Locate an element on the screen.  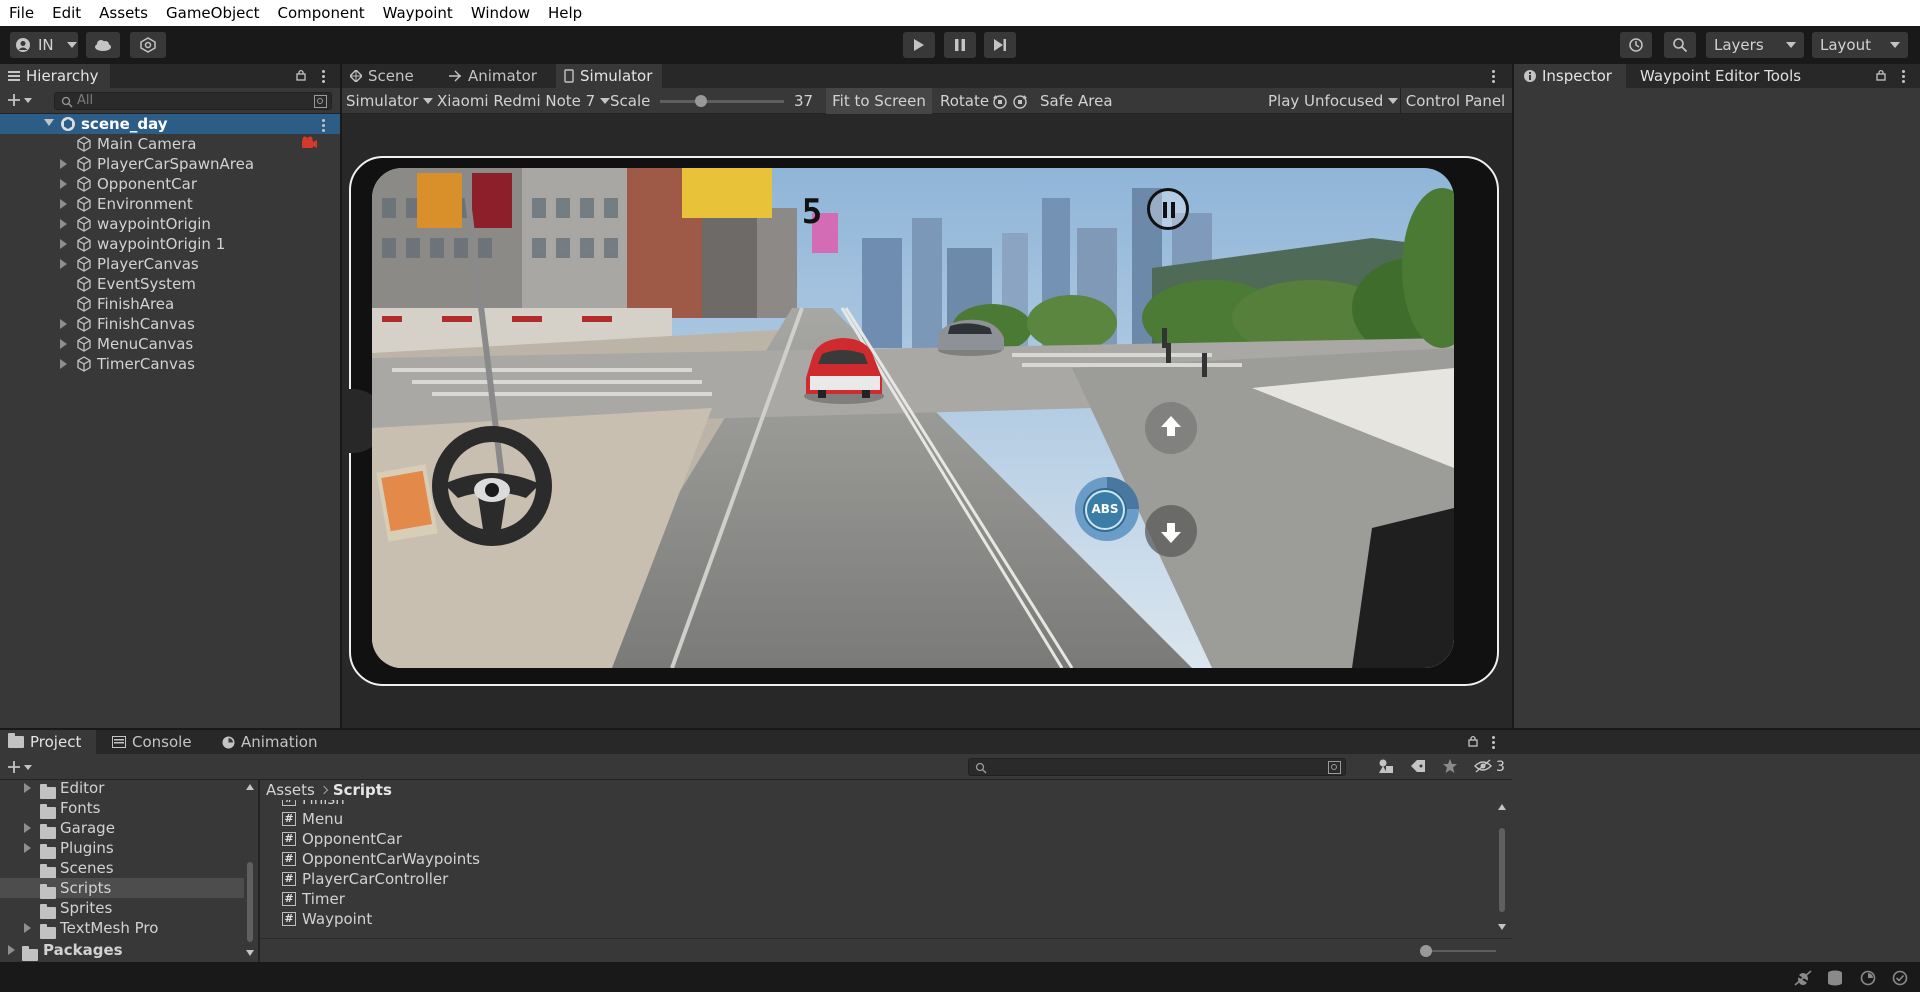
menu-help: Help is located at coordinates (565, 13).